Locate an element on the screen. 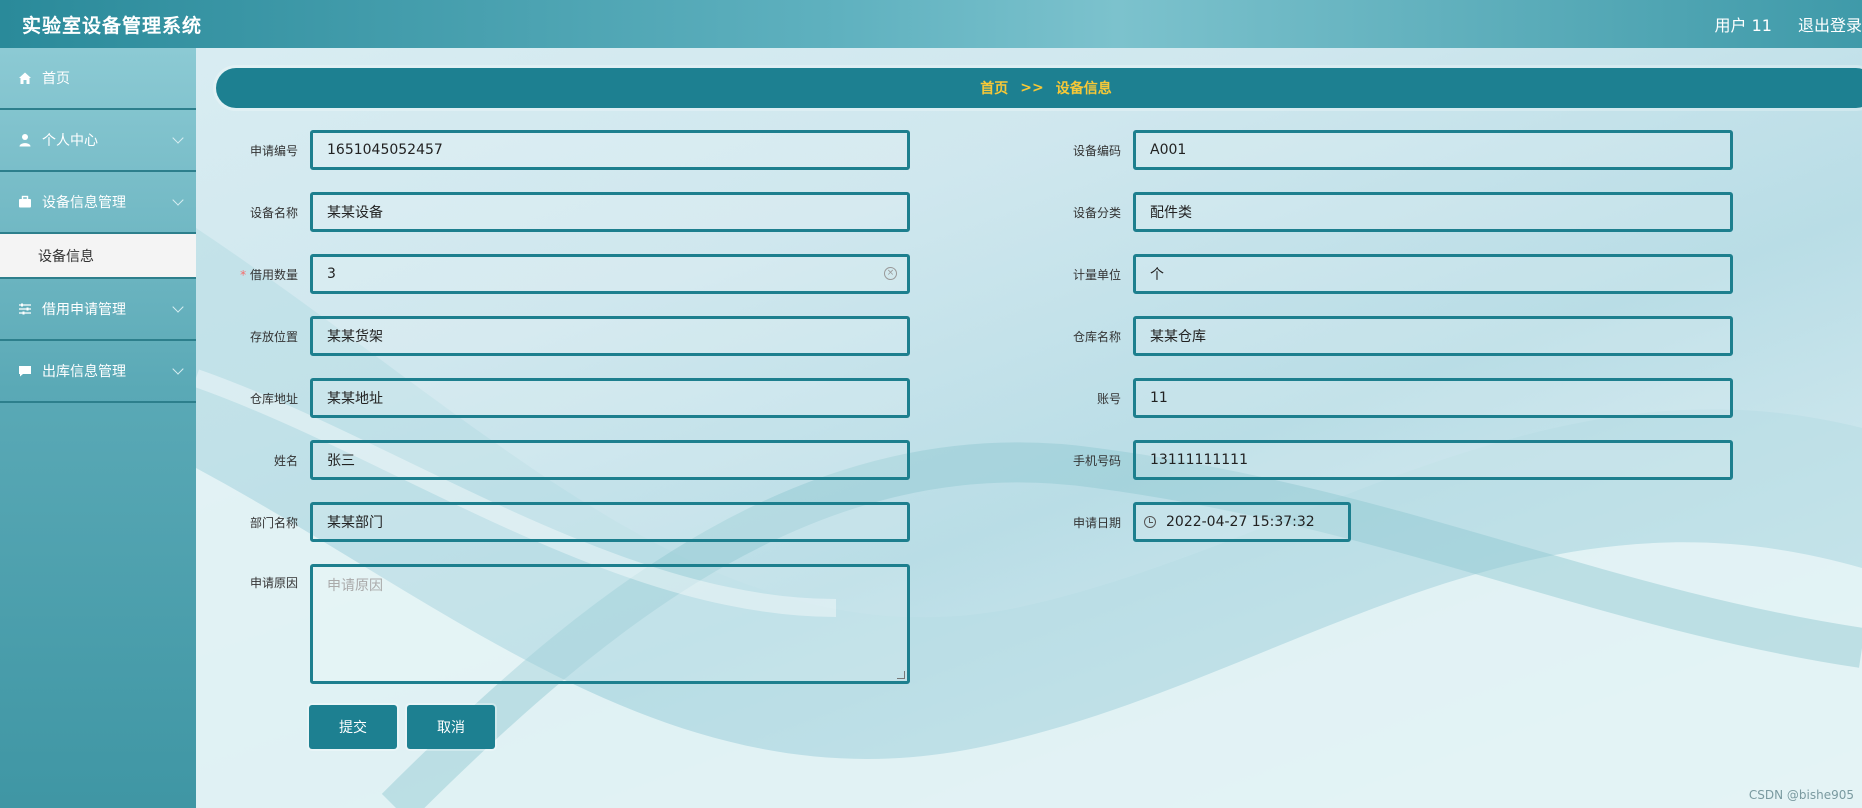 Image resolution: width=1862 pixels, height=808 pixels. sidebar-item-borrow-management: 借用申请管理 is located at coordinates (98, 310).